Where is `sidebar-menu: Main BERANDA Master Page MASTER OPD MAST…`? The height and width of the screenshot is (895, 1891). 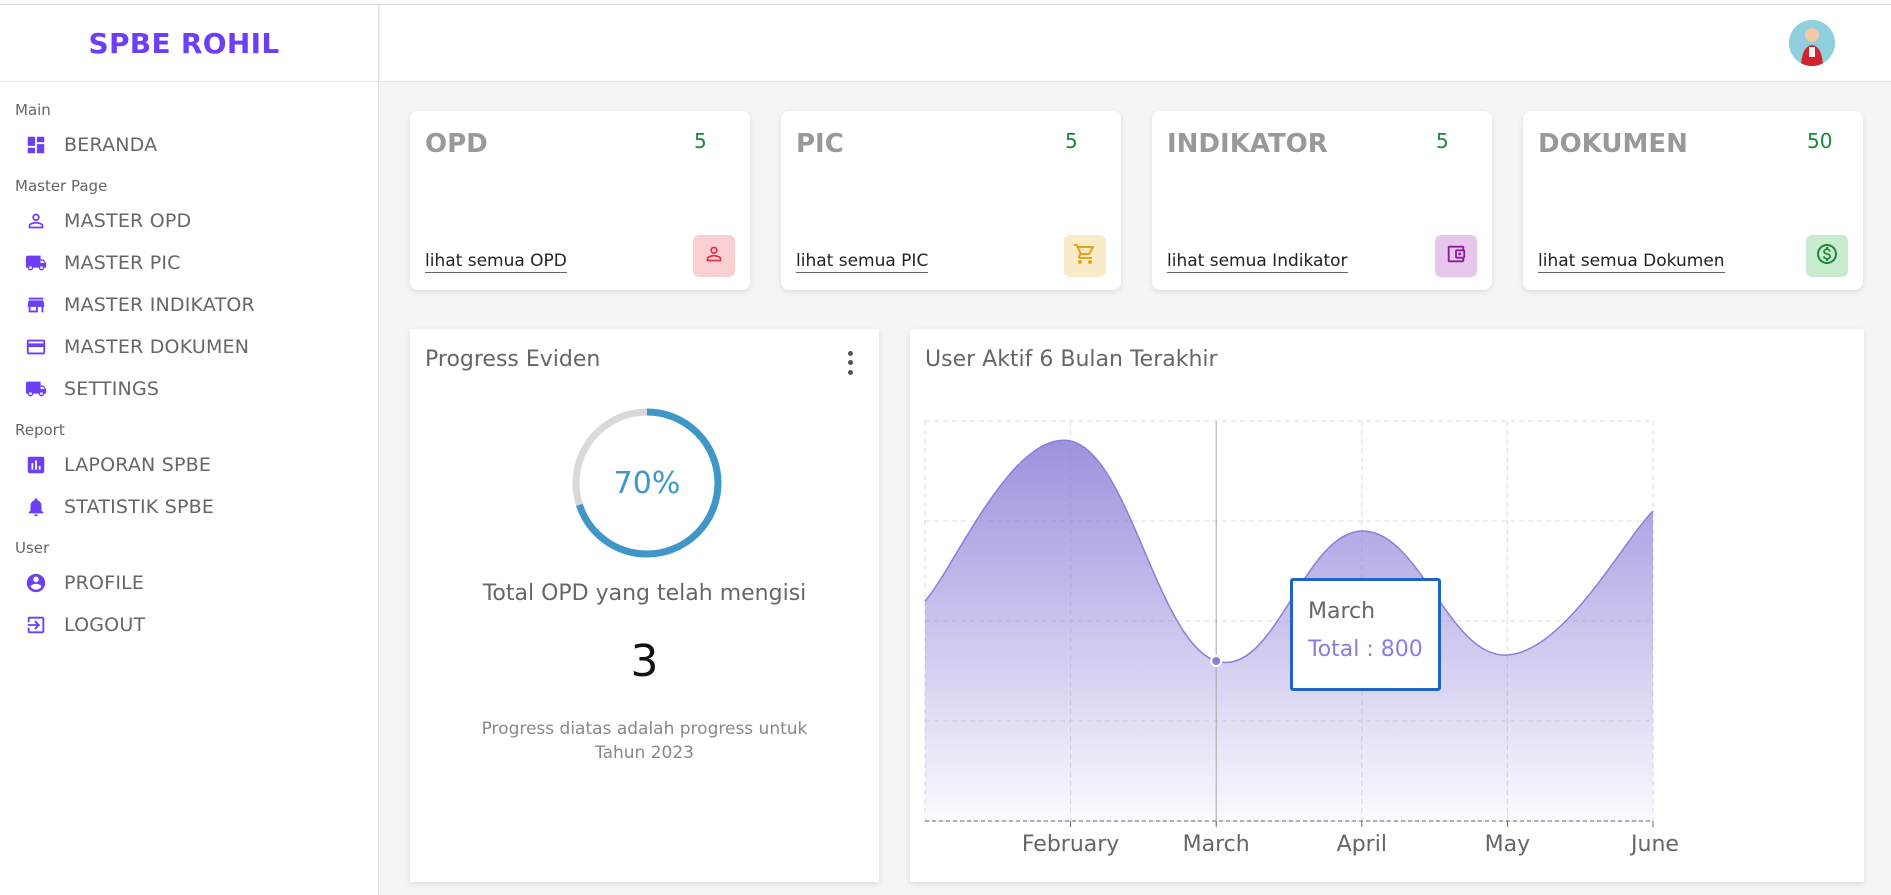 sidebar-menu: Main BERANDA Master Page MASTER OPD MAST… is located at coordinates (189, 364).